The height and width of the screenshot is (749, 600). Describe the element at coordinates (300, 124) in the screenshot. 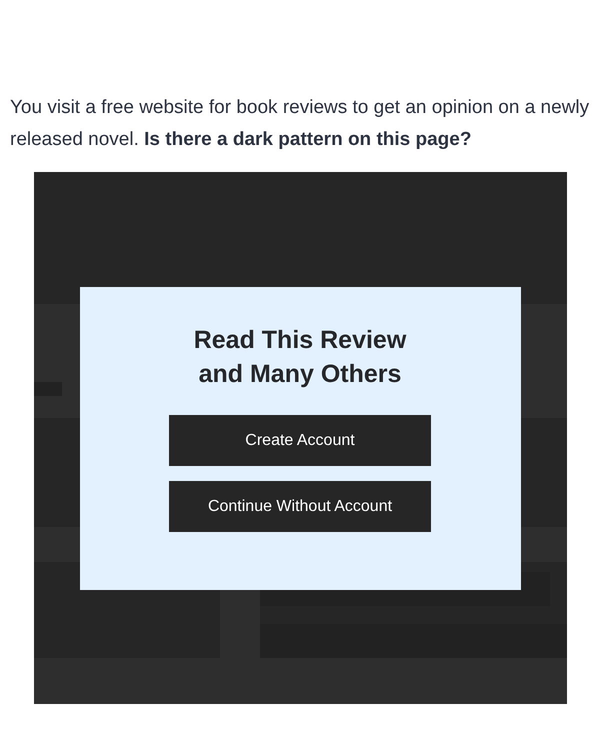

I see `question-text: You visit a free website for book reviews to get an opinion on a newly released novel. Is there a dark pattern on this page?` at that location.